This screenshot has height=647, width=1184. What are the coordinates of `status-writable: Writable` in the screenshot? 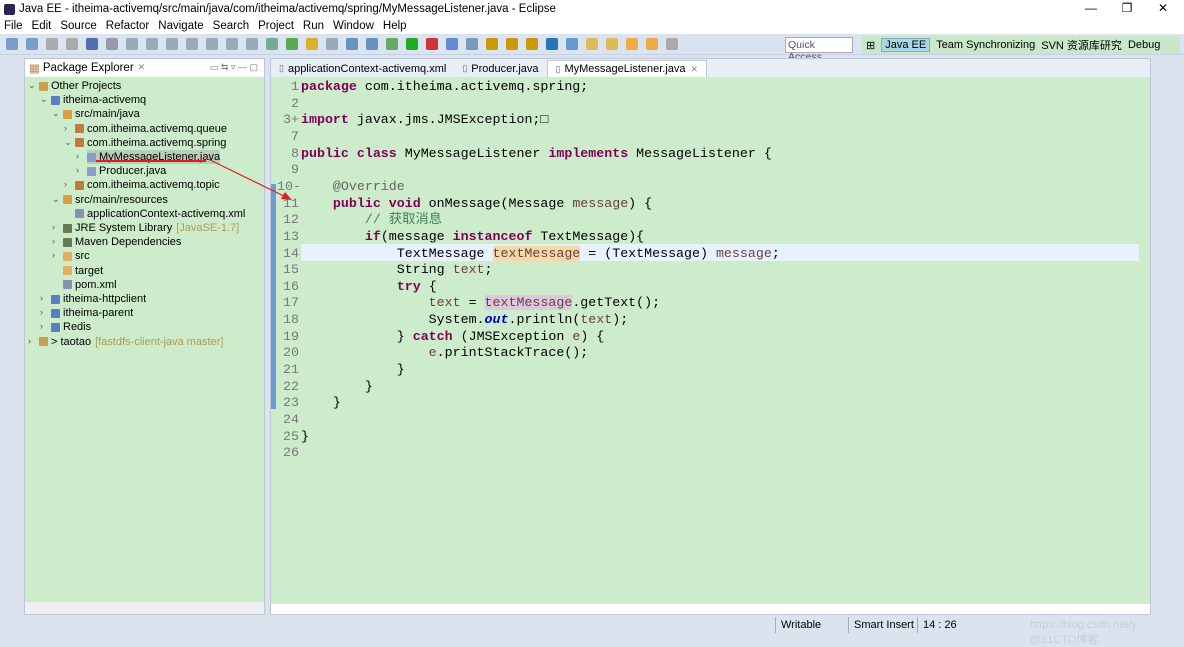 It's located at (801, 625).